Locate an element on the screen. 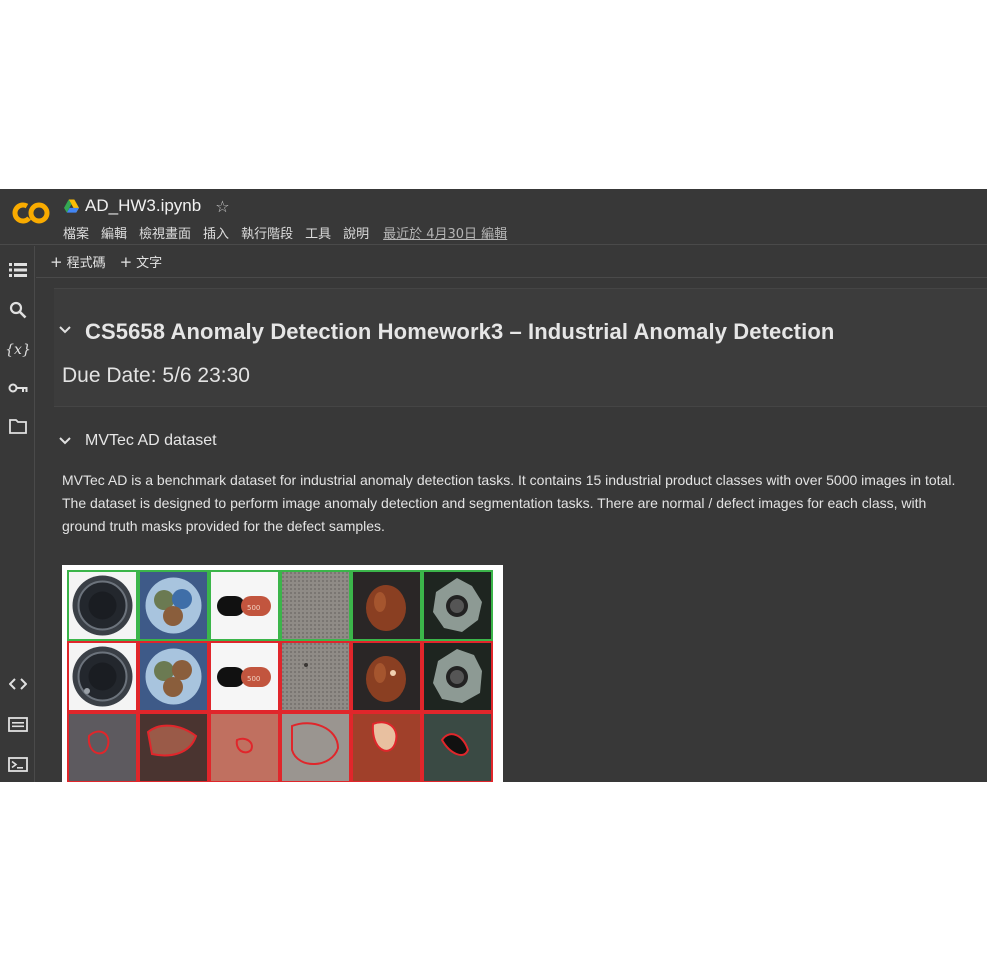 This screenshot has width=987, height=971. normal-hazelnut-image is located at coordinates (386, 605).